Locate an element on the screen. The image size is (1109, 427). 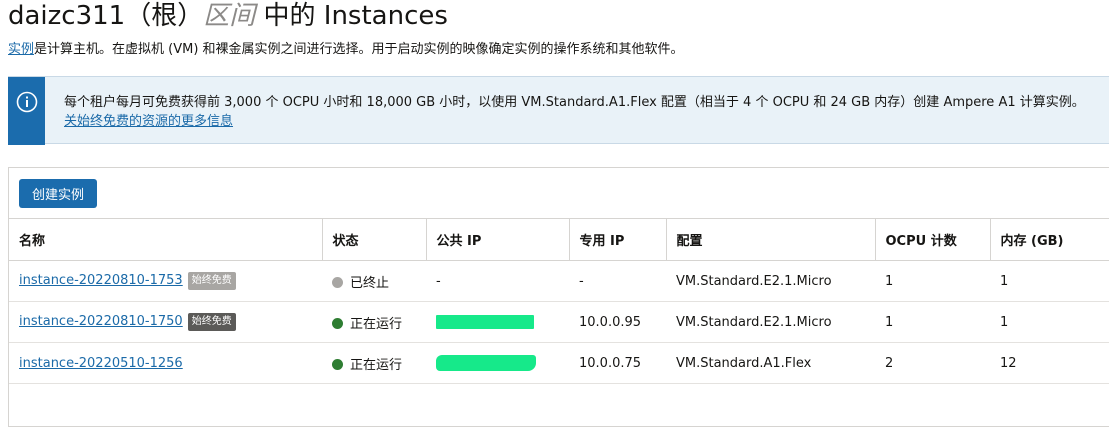
title-prefix: daizc311（根） is located at coordinates (106, 16).